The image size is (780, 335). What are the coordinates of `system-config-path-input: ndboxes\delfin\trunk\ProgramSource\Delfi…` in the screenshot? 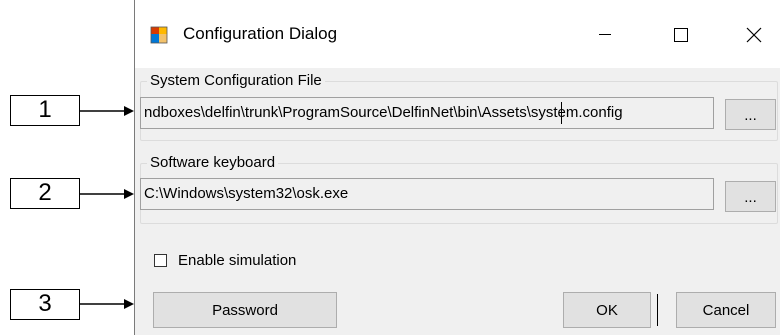 It's located at (427, 113).